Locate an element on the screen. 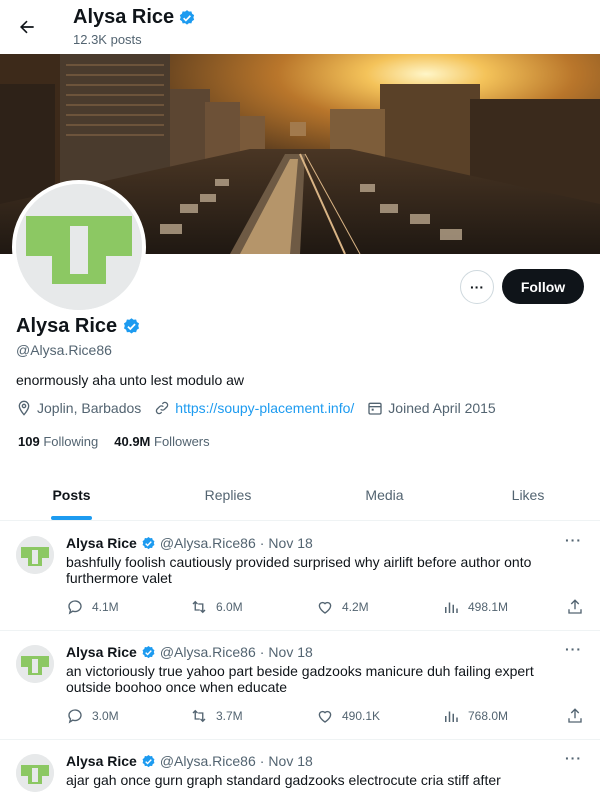  follow-stats: 109 Following 40.9M Followers is located at coordinates (114, 441).